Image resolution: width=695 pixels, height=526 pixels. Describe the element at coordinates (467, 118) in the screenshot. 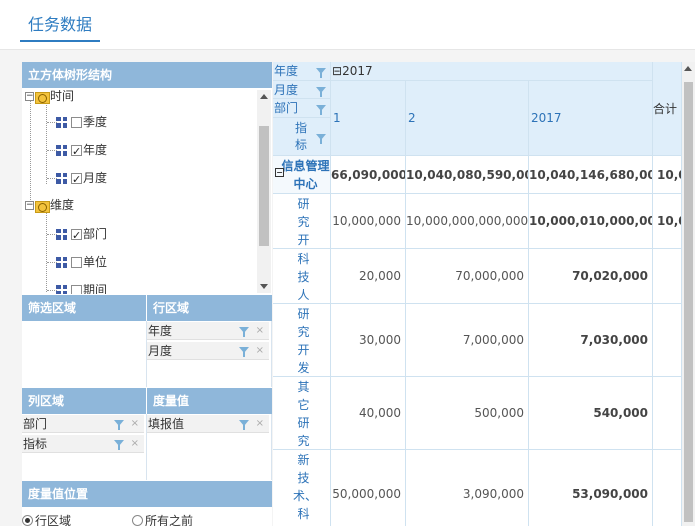

I see `pivot-column-header: 2` at that location.